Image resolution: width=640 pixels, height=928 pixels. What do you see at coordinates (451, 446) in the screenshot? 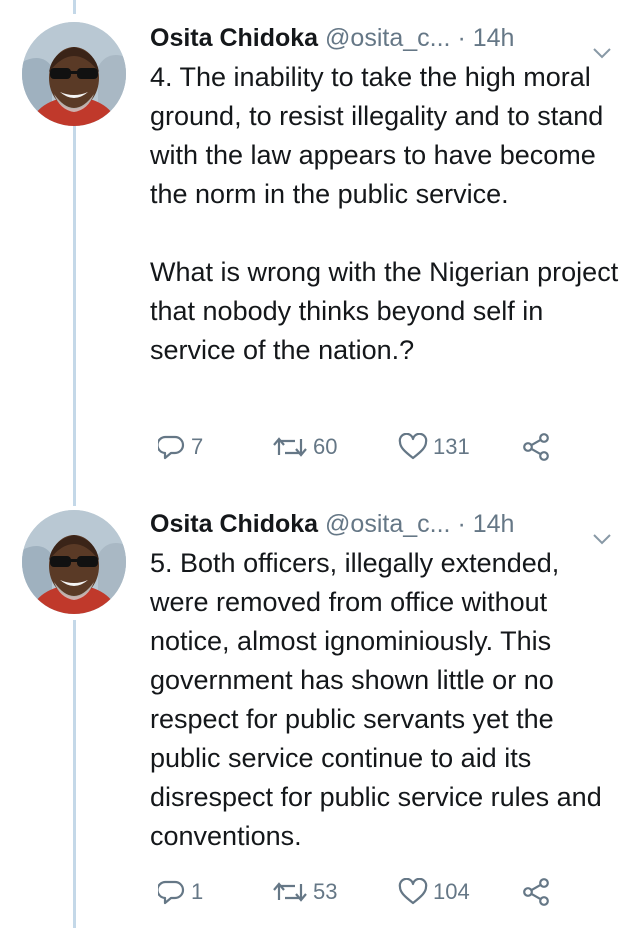
I see `like-count: 131` at bounding box center [451, 446].